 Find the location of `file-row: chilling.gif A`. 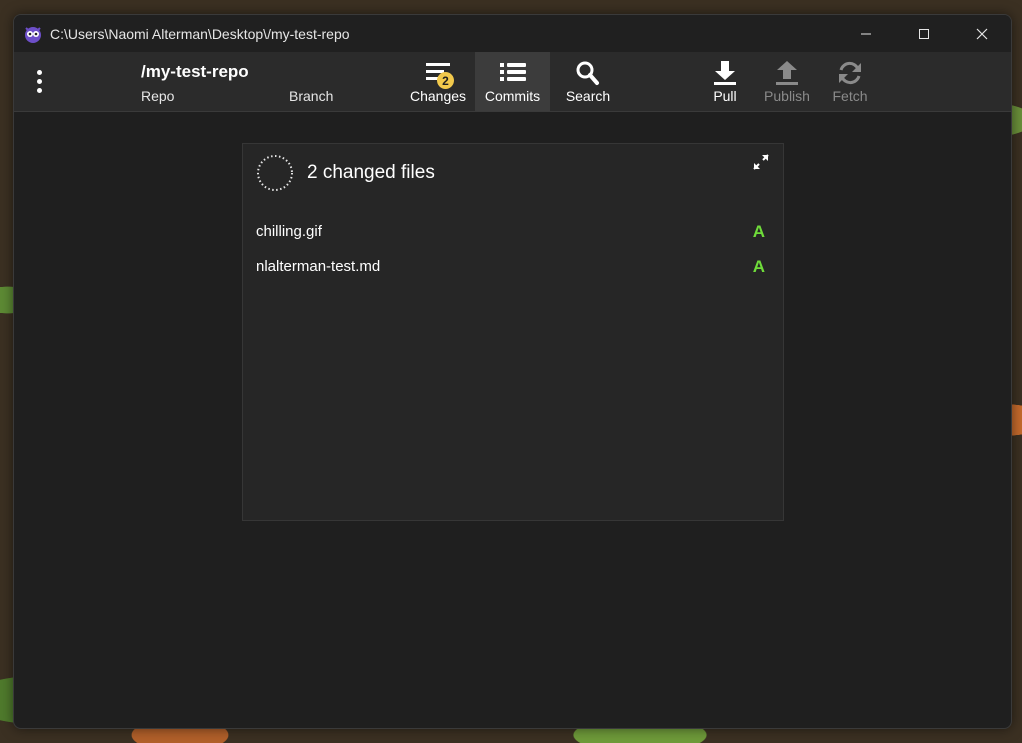

file-row: chilling.gif A is located at coordinates (512, 231).